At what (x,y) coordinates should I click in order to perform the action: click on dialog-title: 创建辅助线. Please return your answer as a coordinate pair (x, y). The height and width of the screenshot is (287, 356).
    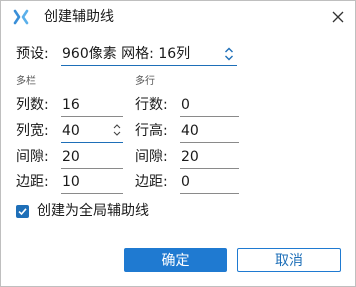
    Looking at the image, I should click on (79, 17).